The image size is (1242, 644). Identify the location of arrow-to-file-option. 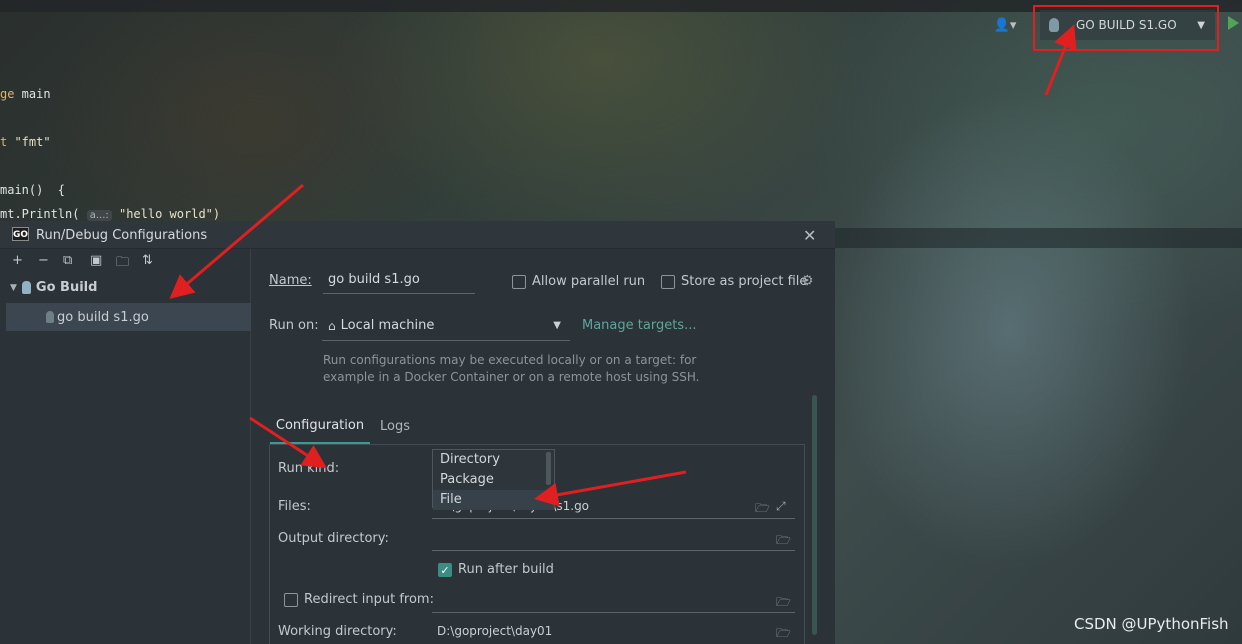
(610, 488).